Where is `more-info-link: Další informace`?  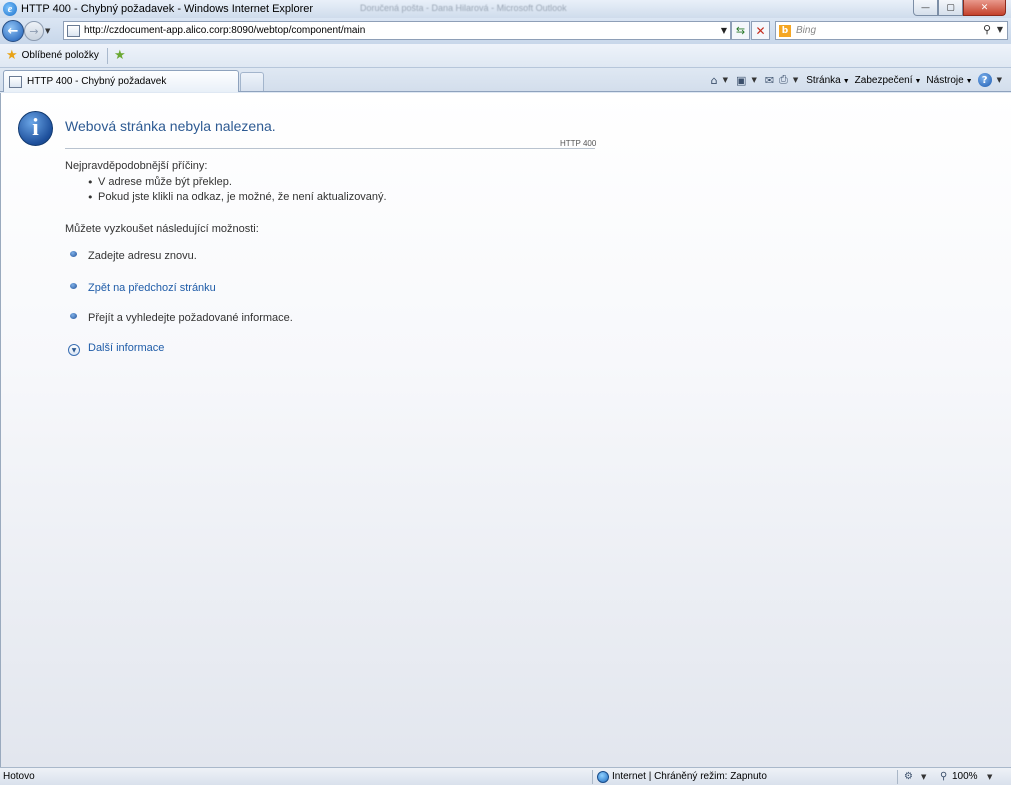
more-info-link: Další informace is located at coordinates (126, 348).